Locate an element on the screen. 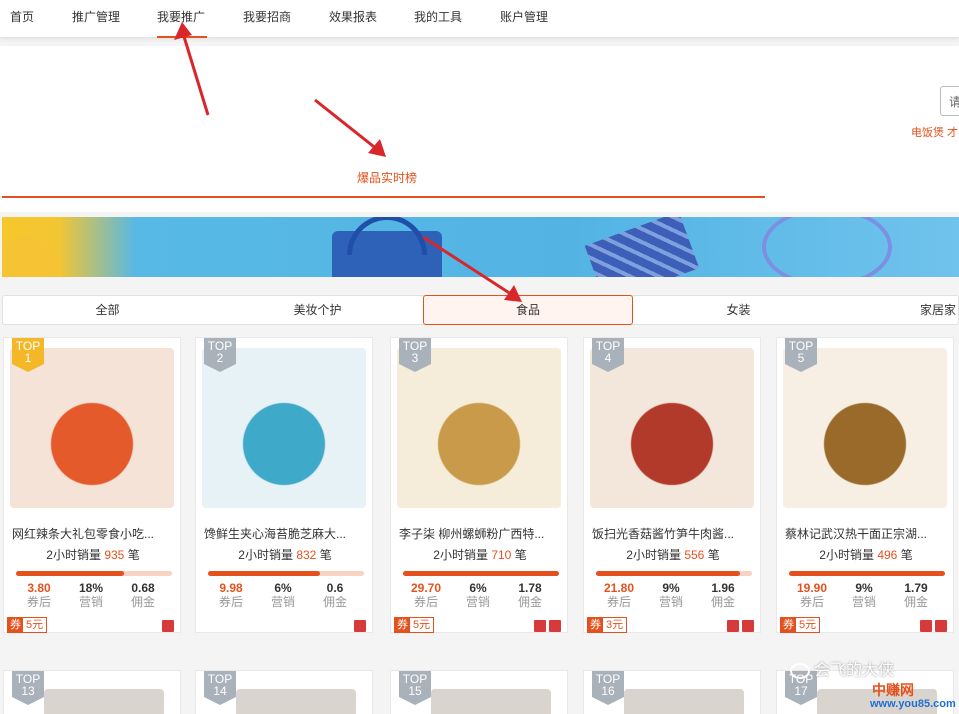 Image resolution: width=959 pixels, height=714 pixels. commission-value: 1.96 is located at coordinates (723, 588).